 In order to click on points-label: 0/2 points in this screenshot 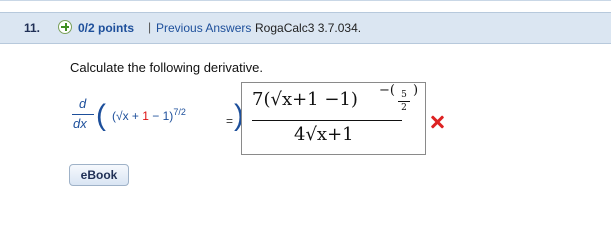, I will do `click(106, 28)`.